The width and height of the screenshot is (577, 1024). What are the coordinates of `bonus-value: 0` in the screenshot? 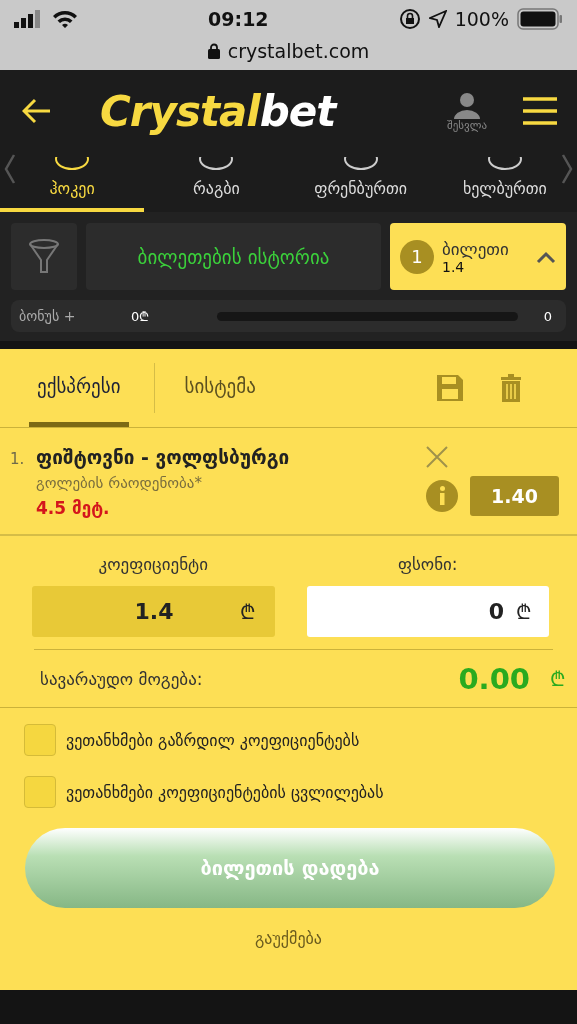 It's located at (547, 316).